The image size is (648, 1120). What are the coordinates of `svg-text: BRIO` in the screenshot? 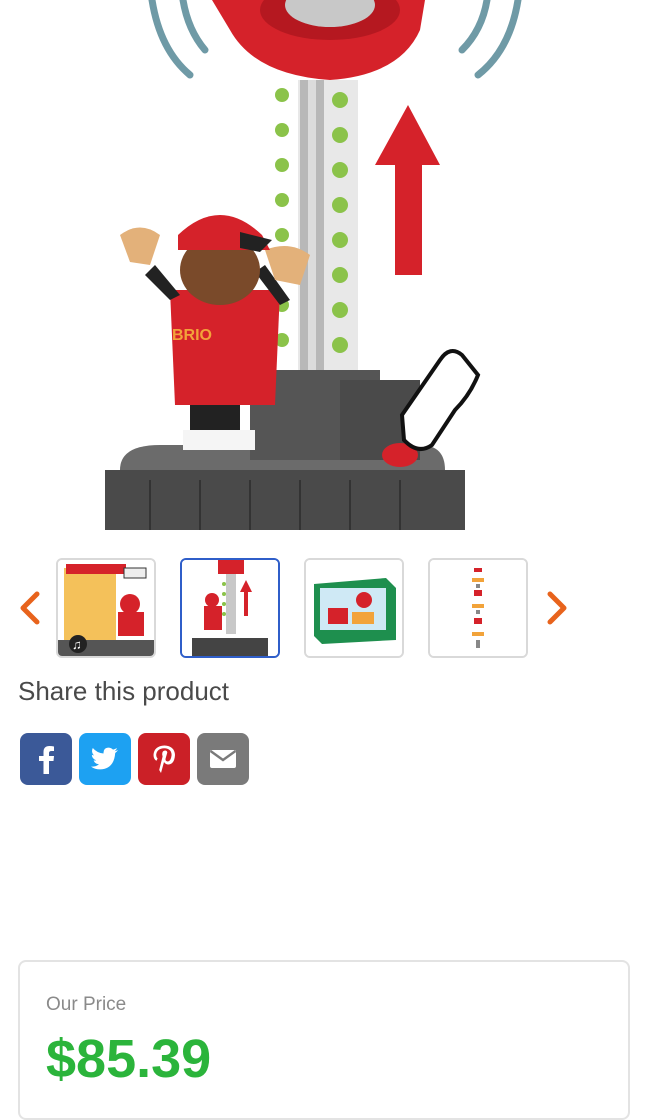 It's located at (192, 335).